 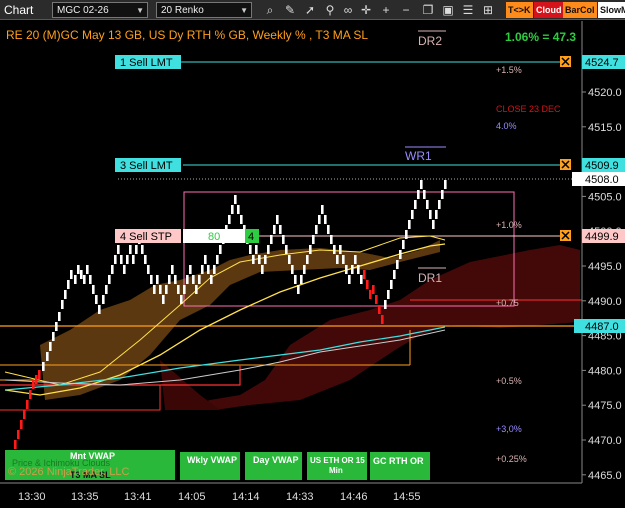 What do you see at coordinates (210, 466) in the screenshot?
I see `footer-button-wkly-vwap: Wkly VWAP` at bounding box center [210, 466].